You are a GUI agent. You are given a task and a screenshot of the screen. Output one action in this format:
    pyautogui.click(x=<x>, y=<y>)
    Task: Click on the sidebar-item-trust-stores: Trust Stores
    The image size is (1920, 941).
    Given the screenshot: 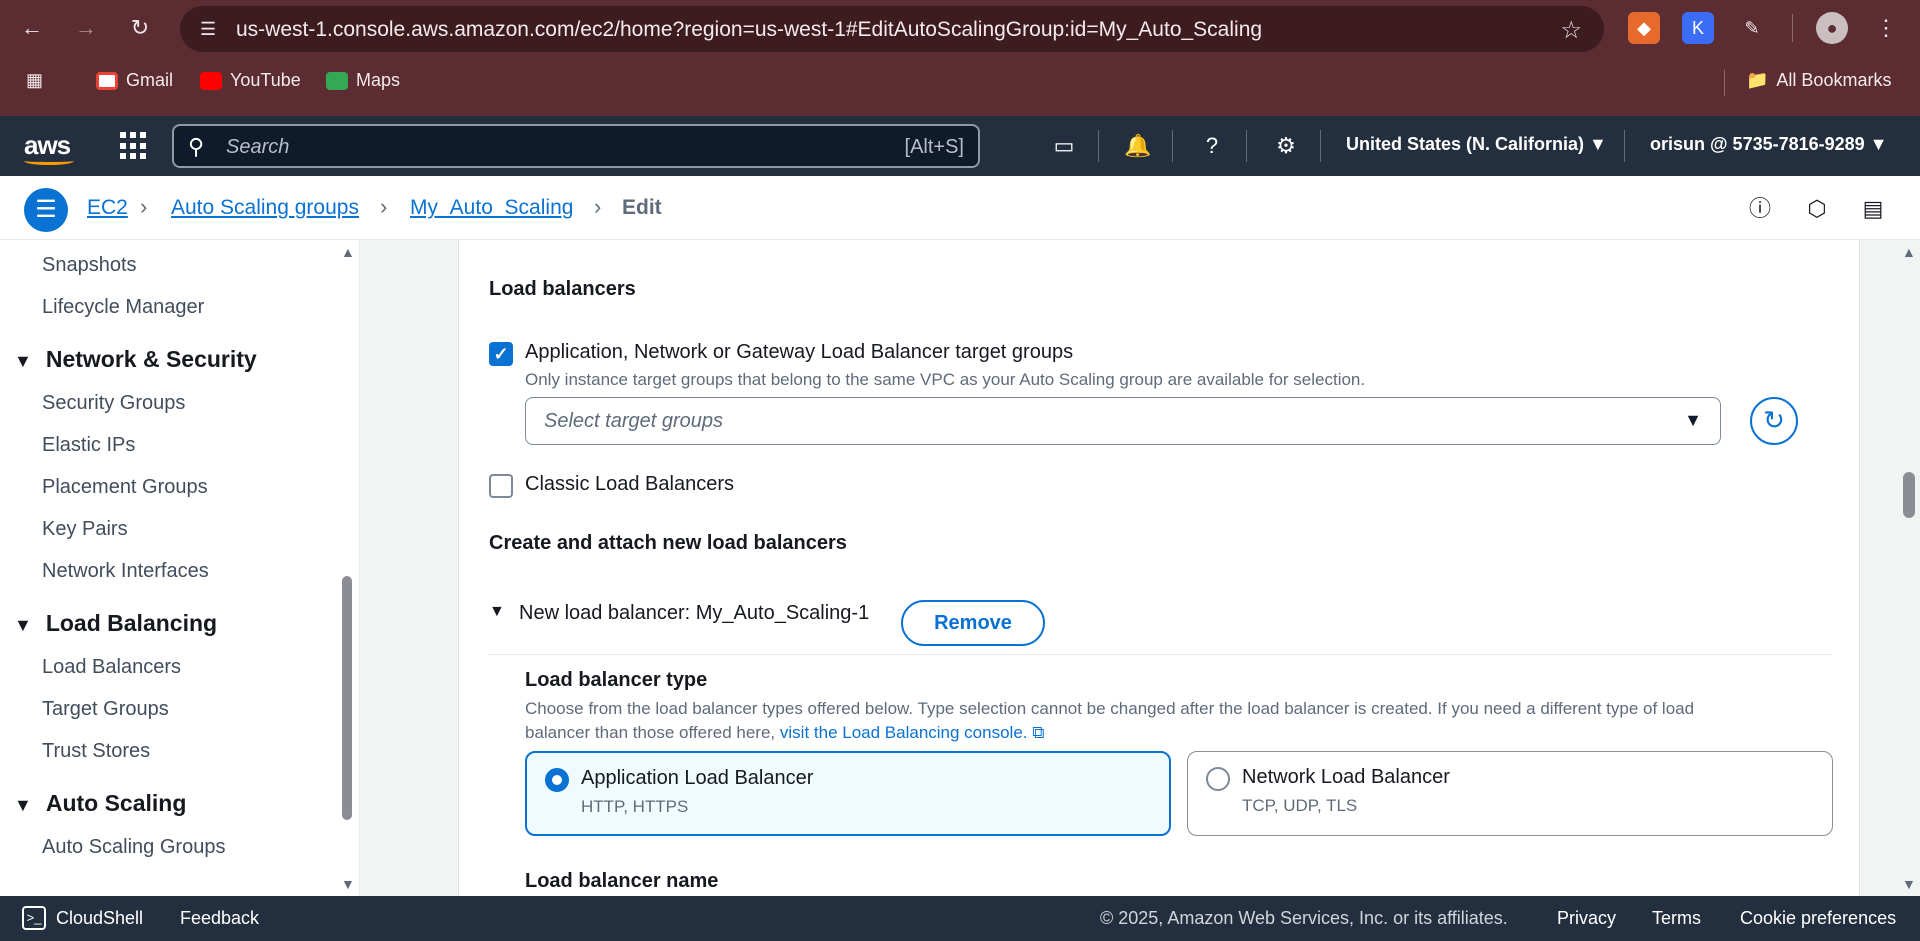 What is the action you would take?
    pyautogui.click(x=96, y=751)
    